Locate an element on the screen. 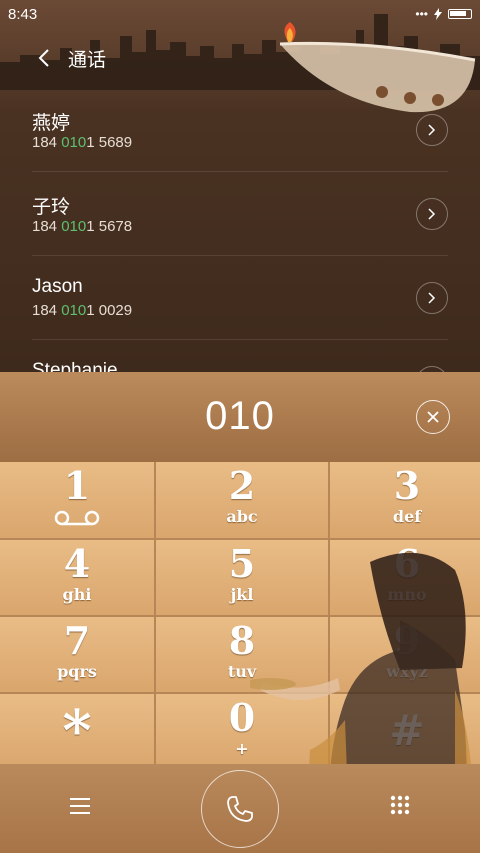 The image size is (480, 853). key-digit: 8 is located at coordinates (242, 640).